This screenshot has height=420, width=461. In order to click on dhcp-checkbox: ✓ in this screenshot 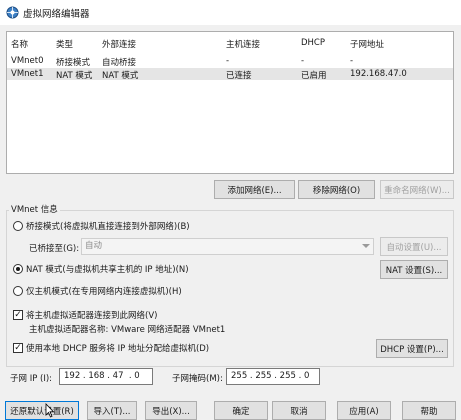, I will do `click(18, 348)`.